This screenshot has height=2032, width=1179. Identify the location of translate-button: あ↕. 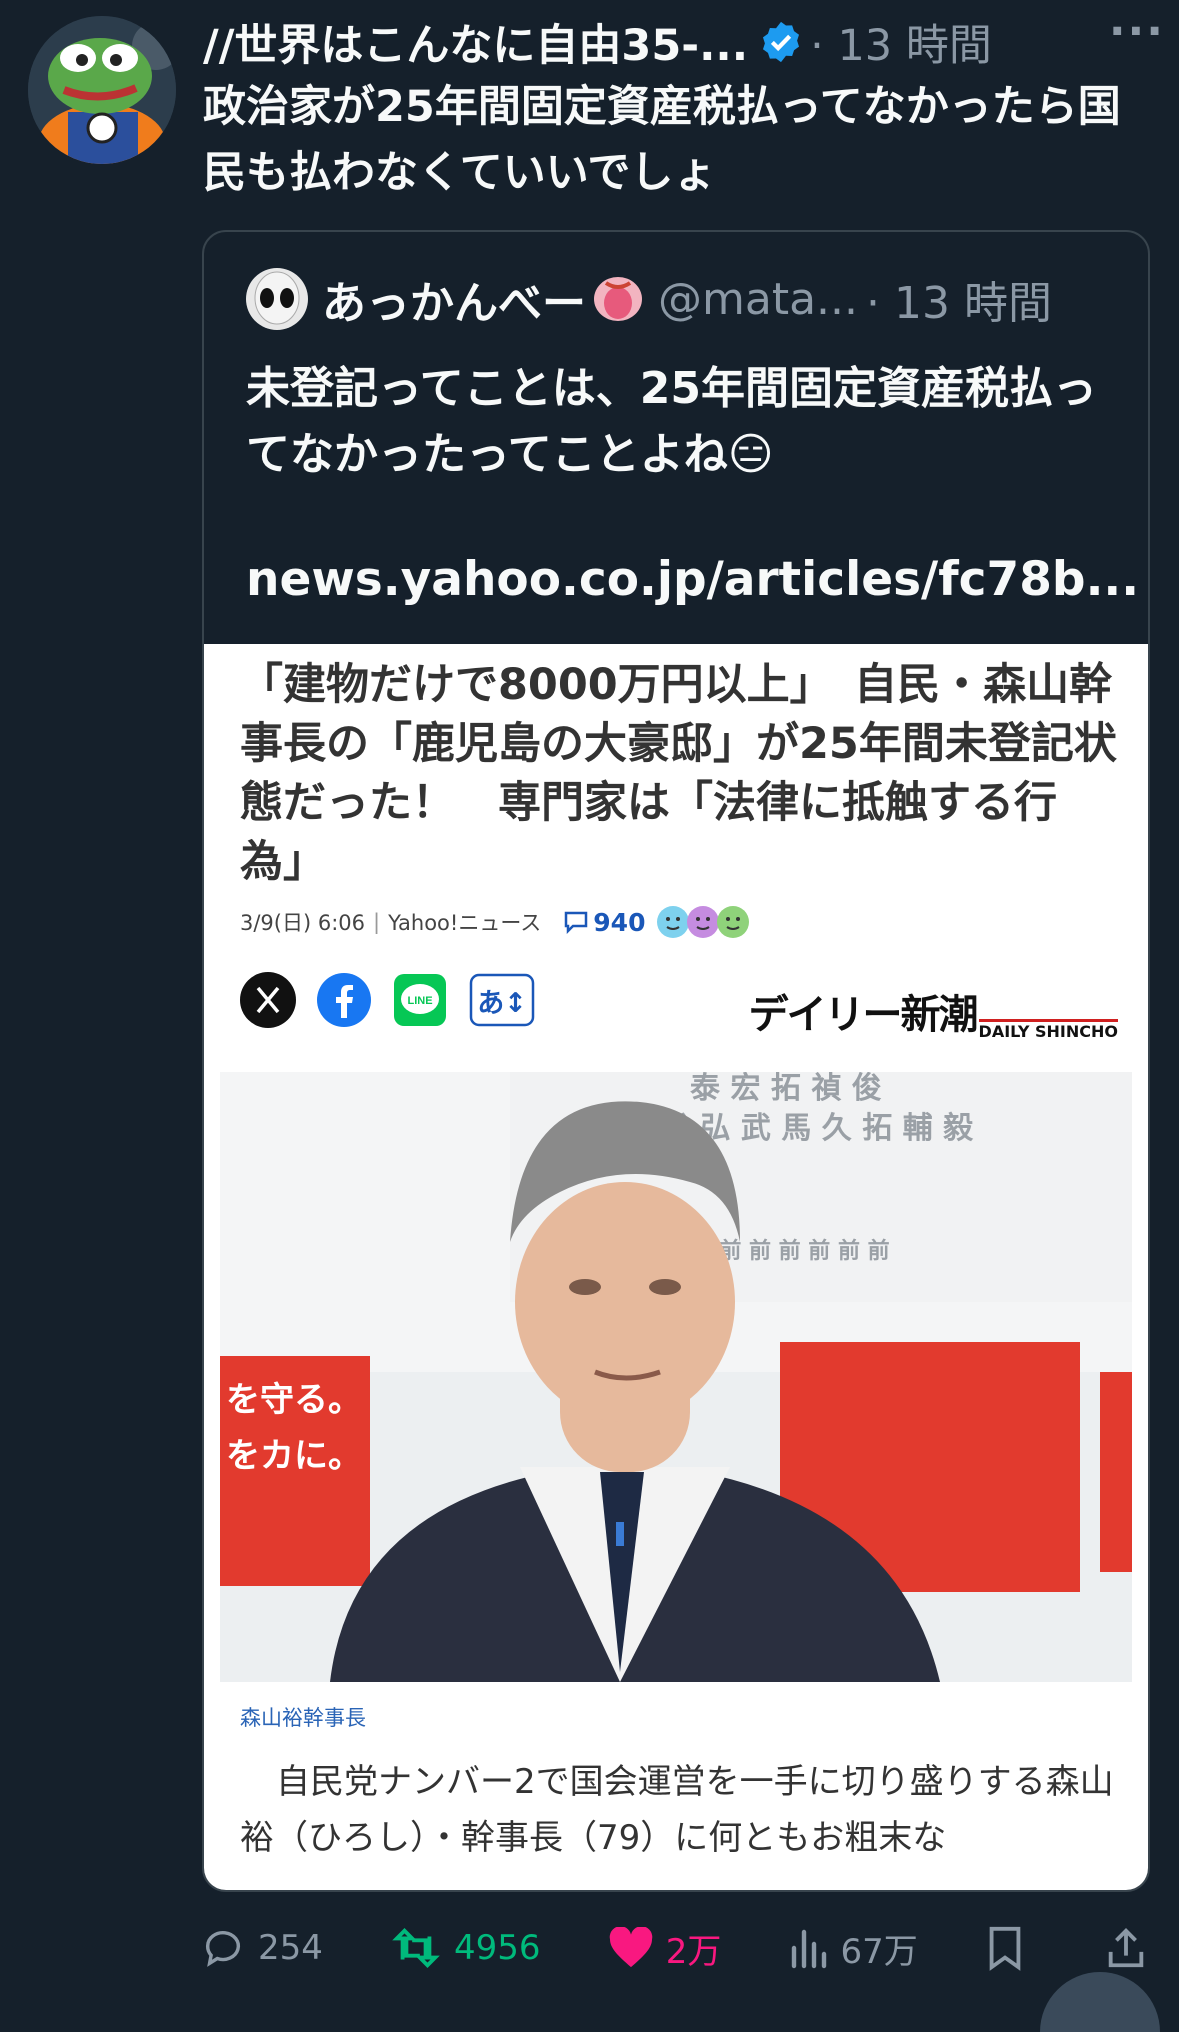
(502, 1000).